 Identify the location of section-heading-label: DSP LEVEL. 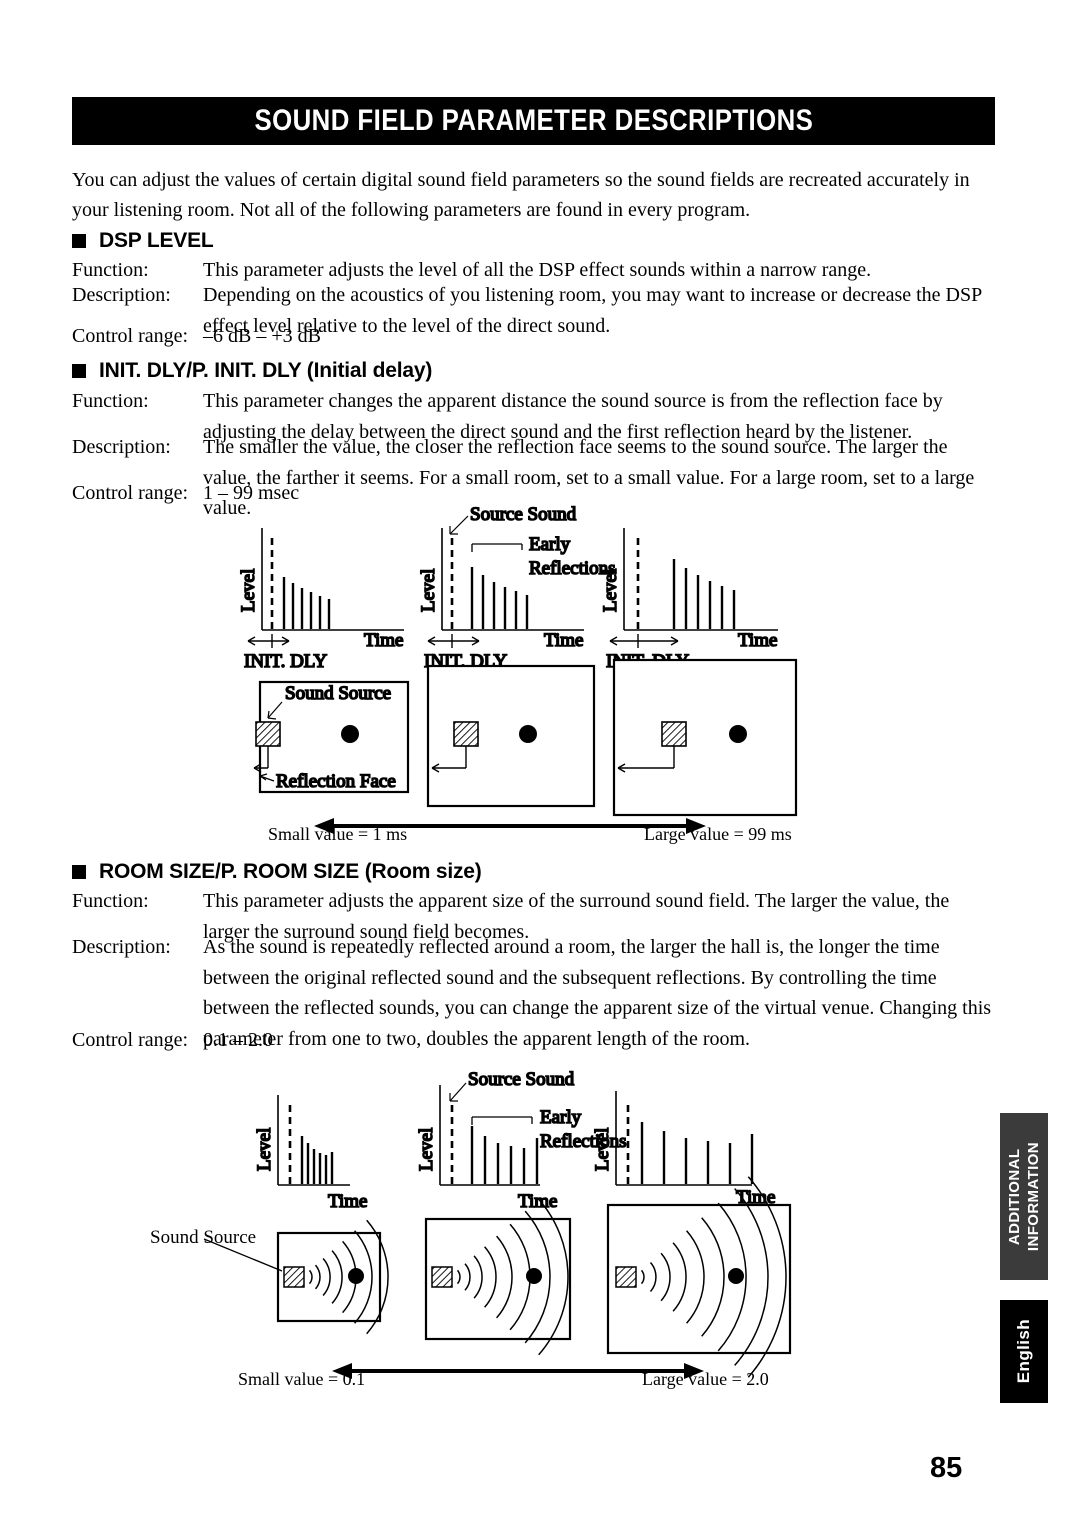
(156, 240).